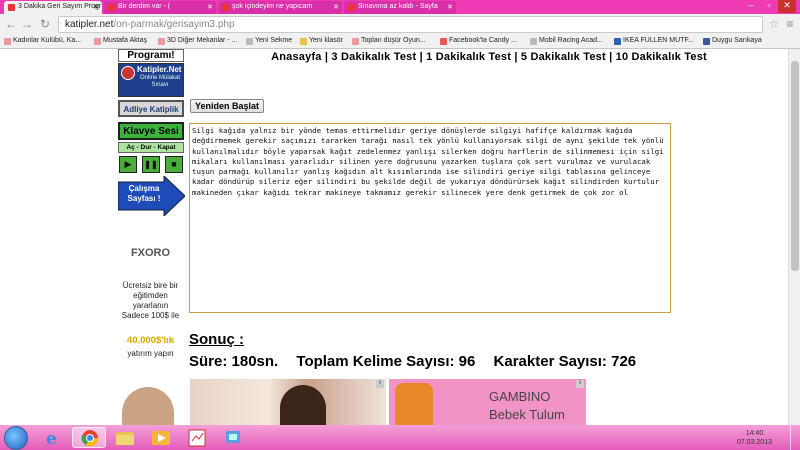 The height and width of the screenshot is (450, 800). What do you see at coordinates (16, 438) in the screenshot?
I see `start-button` at bounding box center [16, 438].